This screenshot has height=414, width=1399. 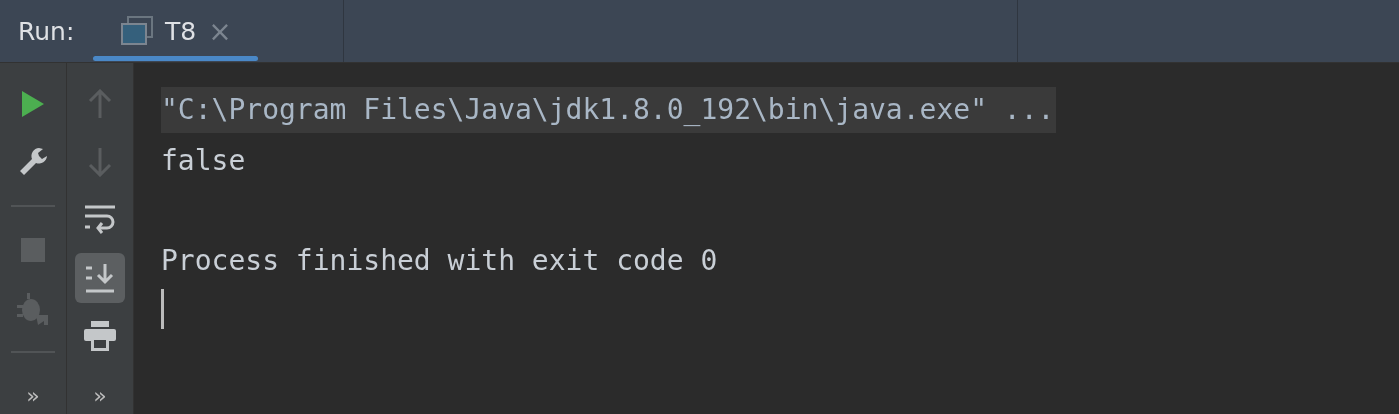 I want to click on wrap-lines-icon, so click(x=100, y=220).